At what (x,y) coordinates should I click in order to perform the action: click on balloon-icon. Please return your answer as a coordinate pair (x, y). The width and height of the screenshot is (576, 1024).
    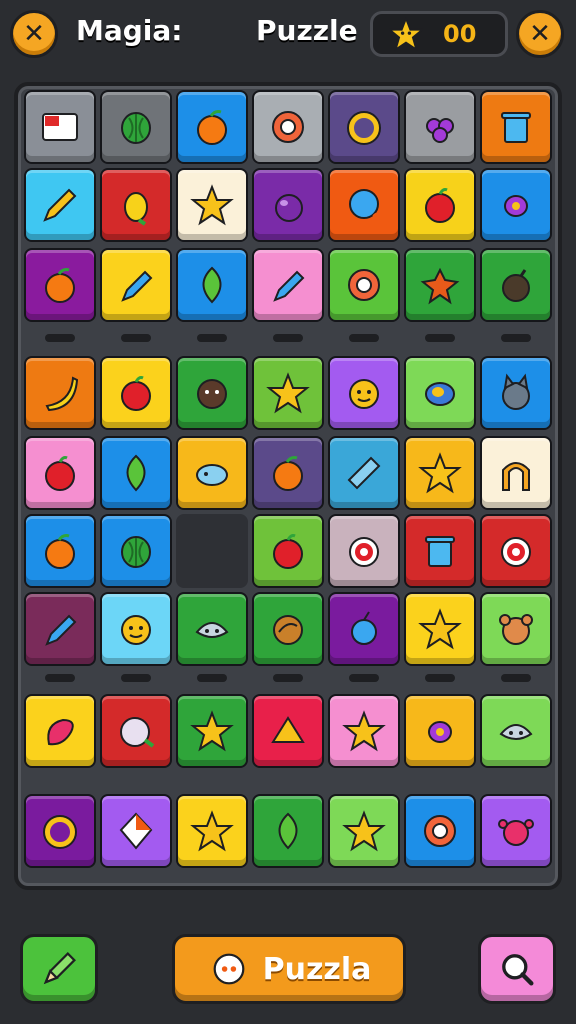
    Looking at the image, I should click on (365, 205).